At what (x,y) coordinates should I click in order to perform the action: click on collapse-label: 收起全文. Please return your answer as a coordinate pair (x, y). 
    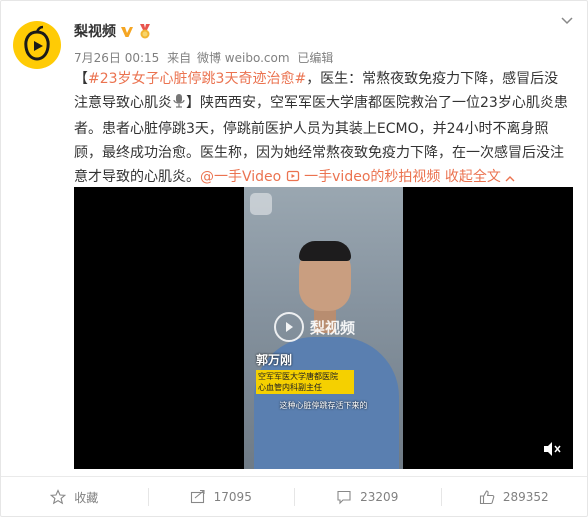
    Looking at the image, I should click on (472, 177).